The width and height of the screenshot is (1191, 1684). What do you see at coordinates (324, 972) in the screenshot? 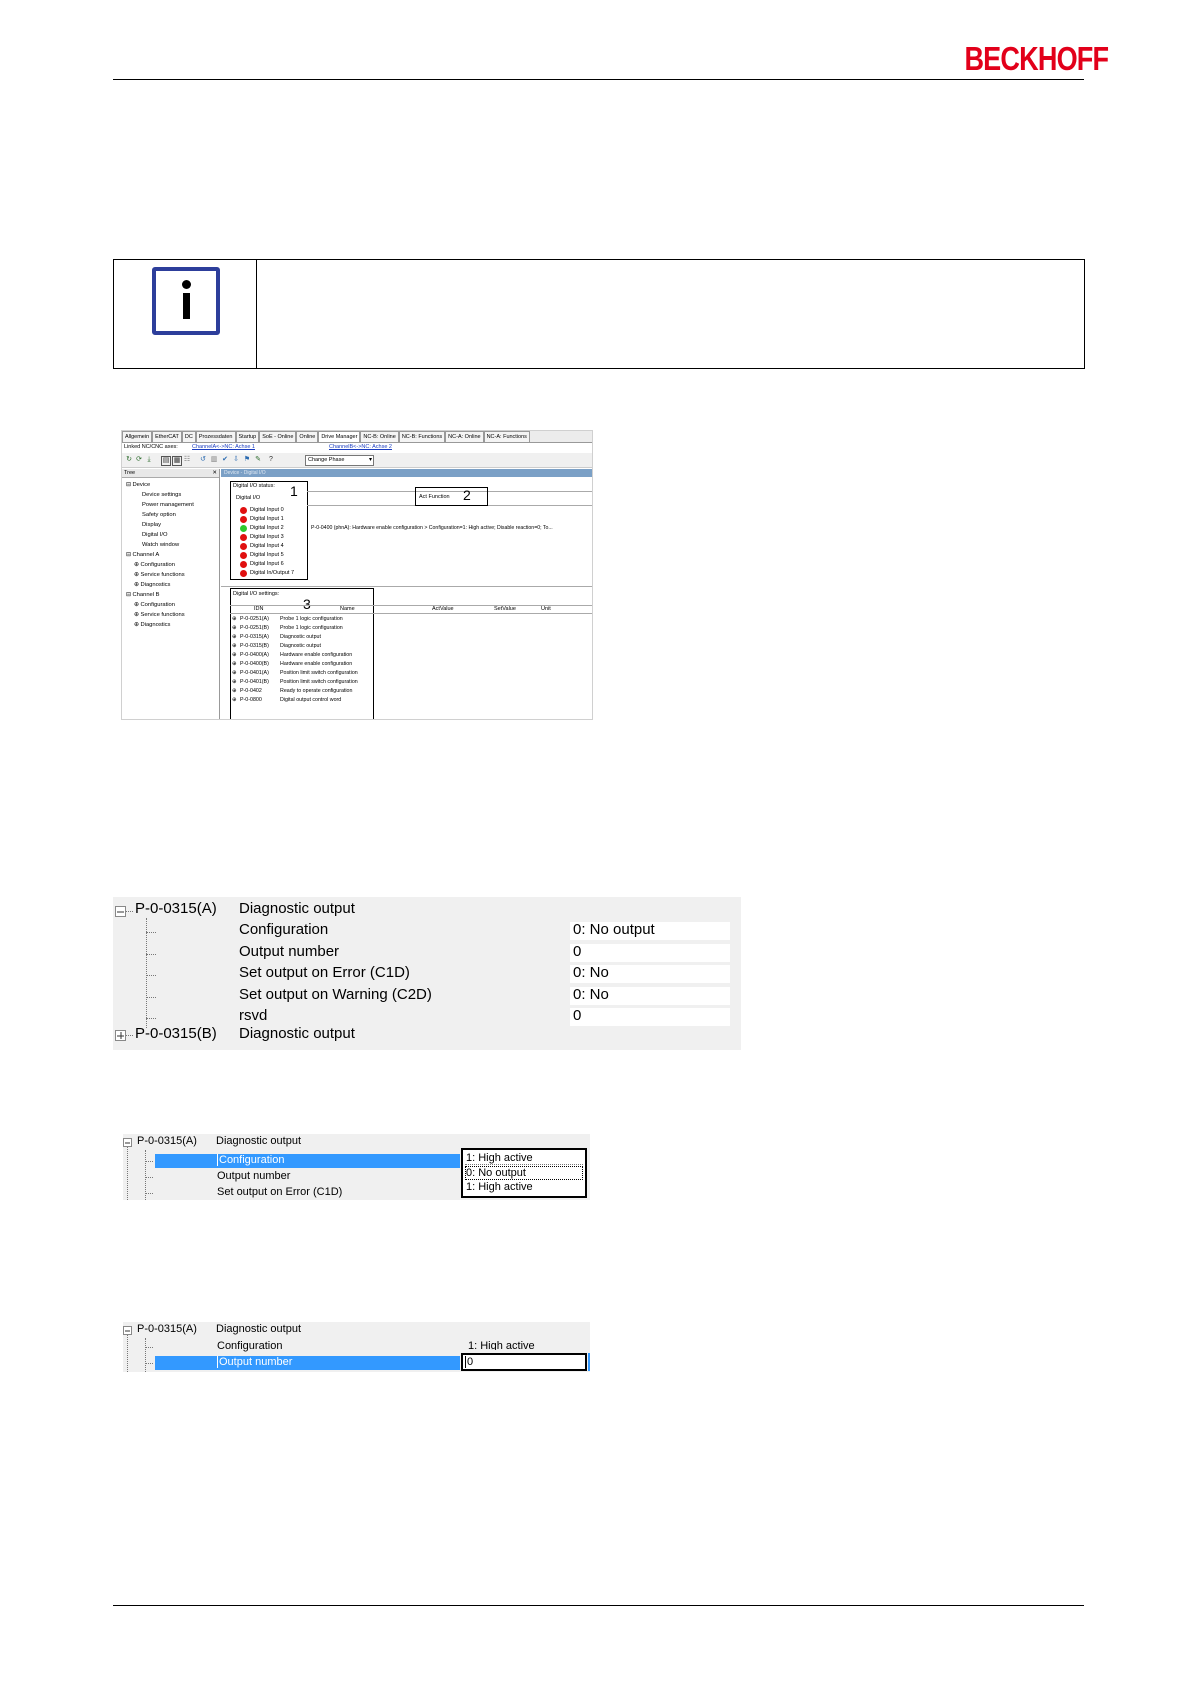
I see `row-name: Set output on Error (C1D)` at bounding box center [324, 972].